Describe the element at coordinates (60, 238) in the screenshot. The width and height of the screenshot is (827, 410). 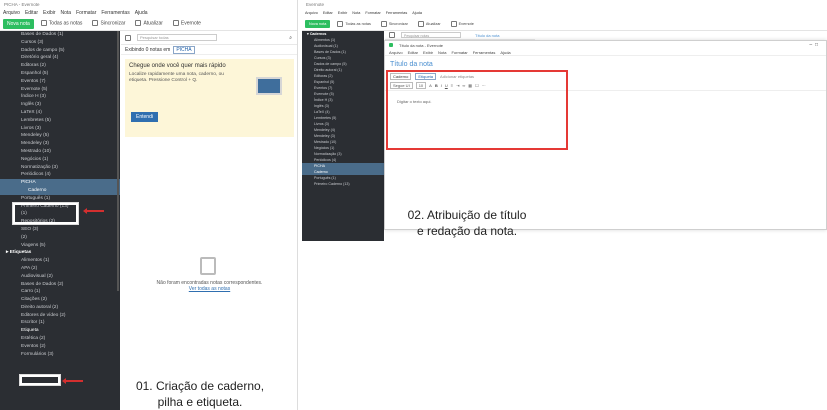
I see `sidebar-item: (2)` at that location.